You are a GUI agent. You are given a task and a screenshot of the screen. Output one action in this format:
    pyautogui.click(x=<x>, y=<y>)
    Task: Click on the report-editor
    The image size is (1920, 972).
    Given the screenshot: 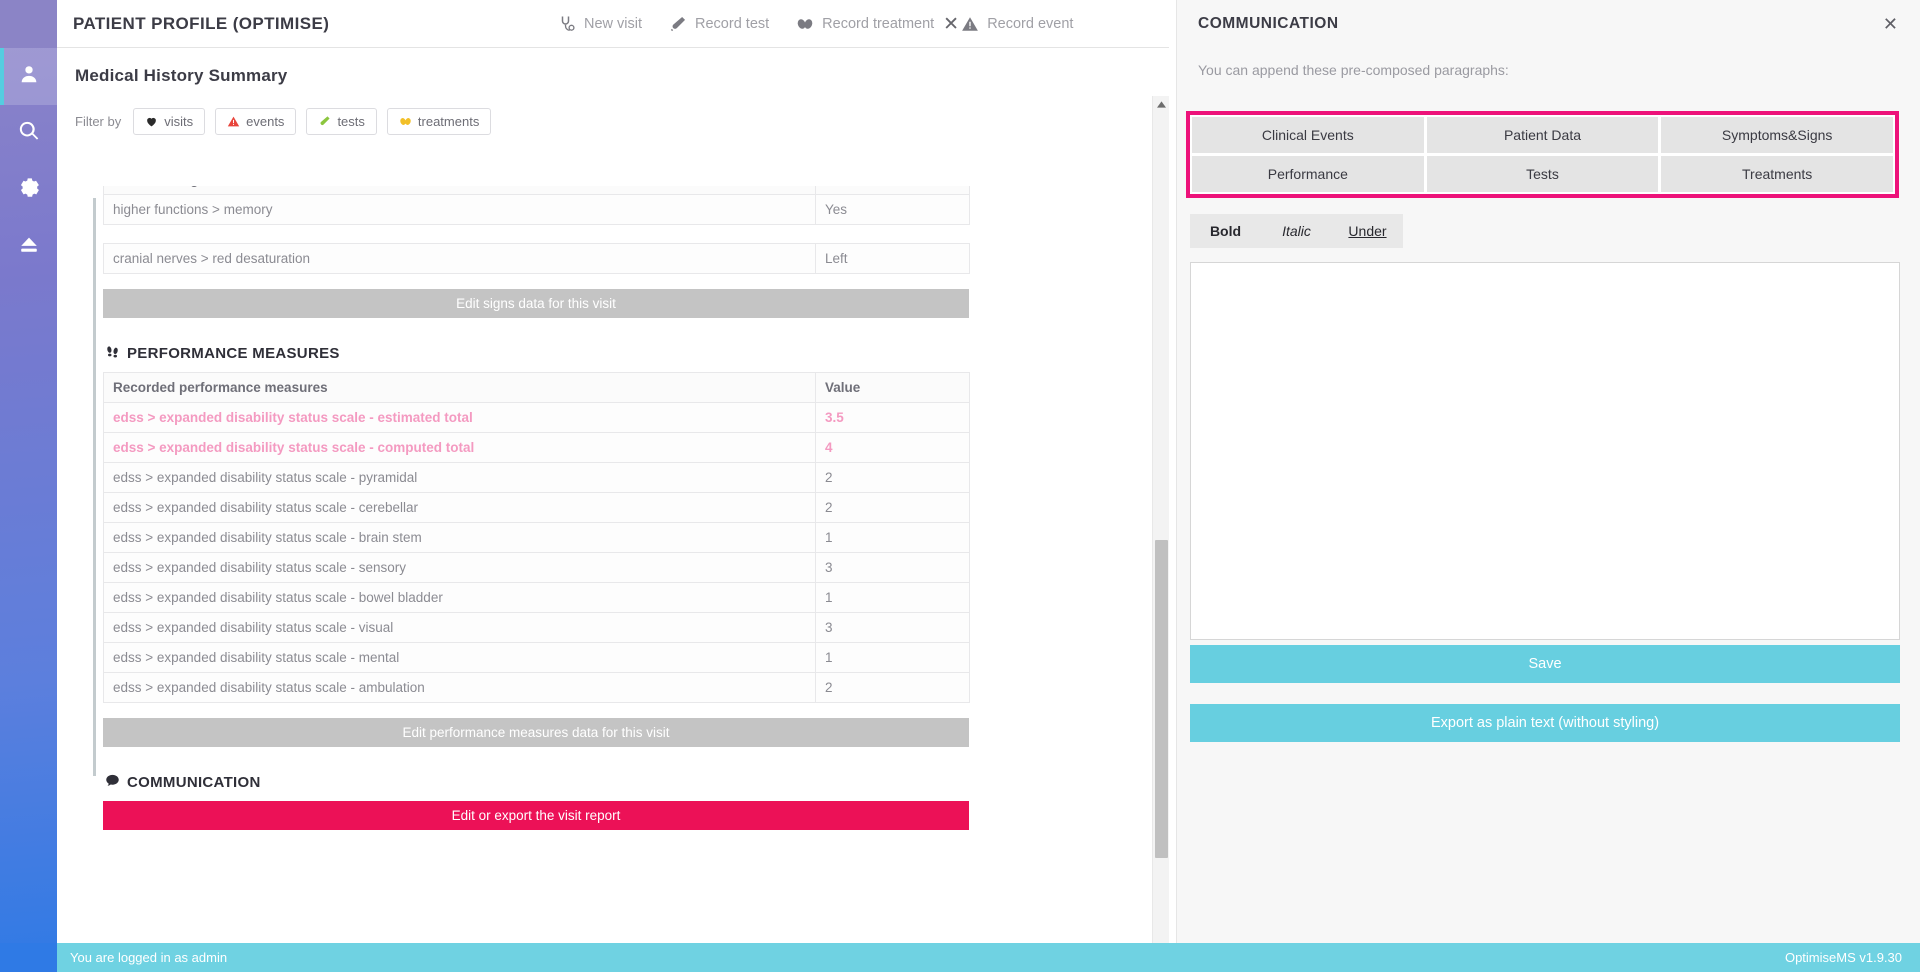 What is the action you would take?
    pyautogui.click(x=1545, y=451)
    